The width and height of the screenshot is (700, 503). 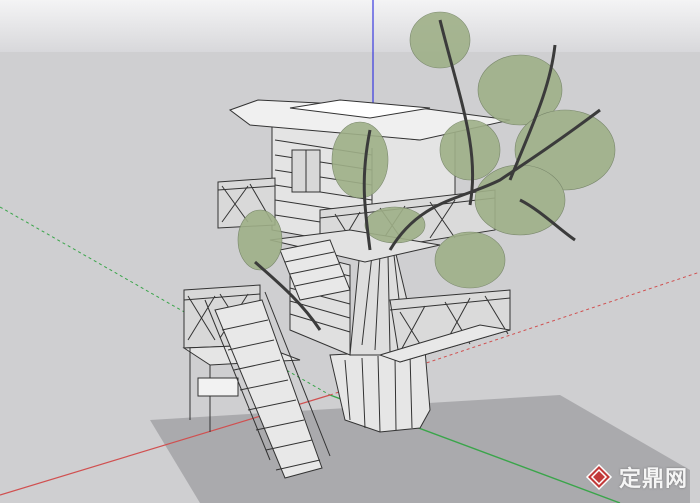 What do you see at coordinates (599, 477) in the screenshot?
I see `diamond-logo-icon` at bounding box center [599, 477].